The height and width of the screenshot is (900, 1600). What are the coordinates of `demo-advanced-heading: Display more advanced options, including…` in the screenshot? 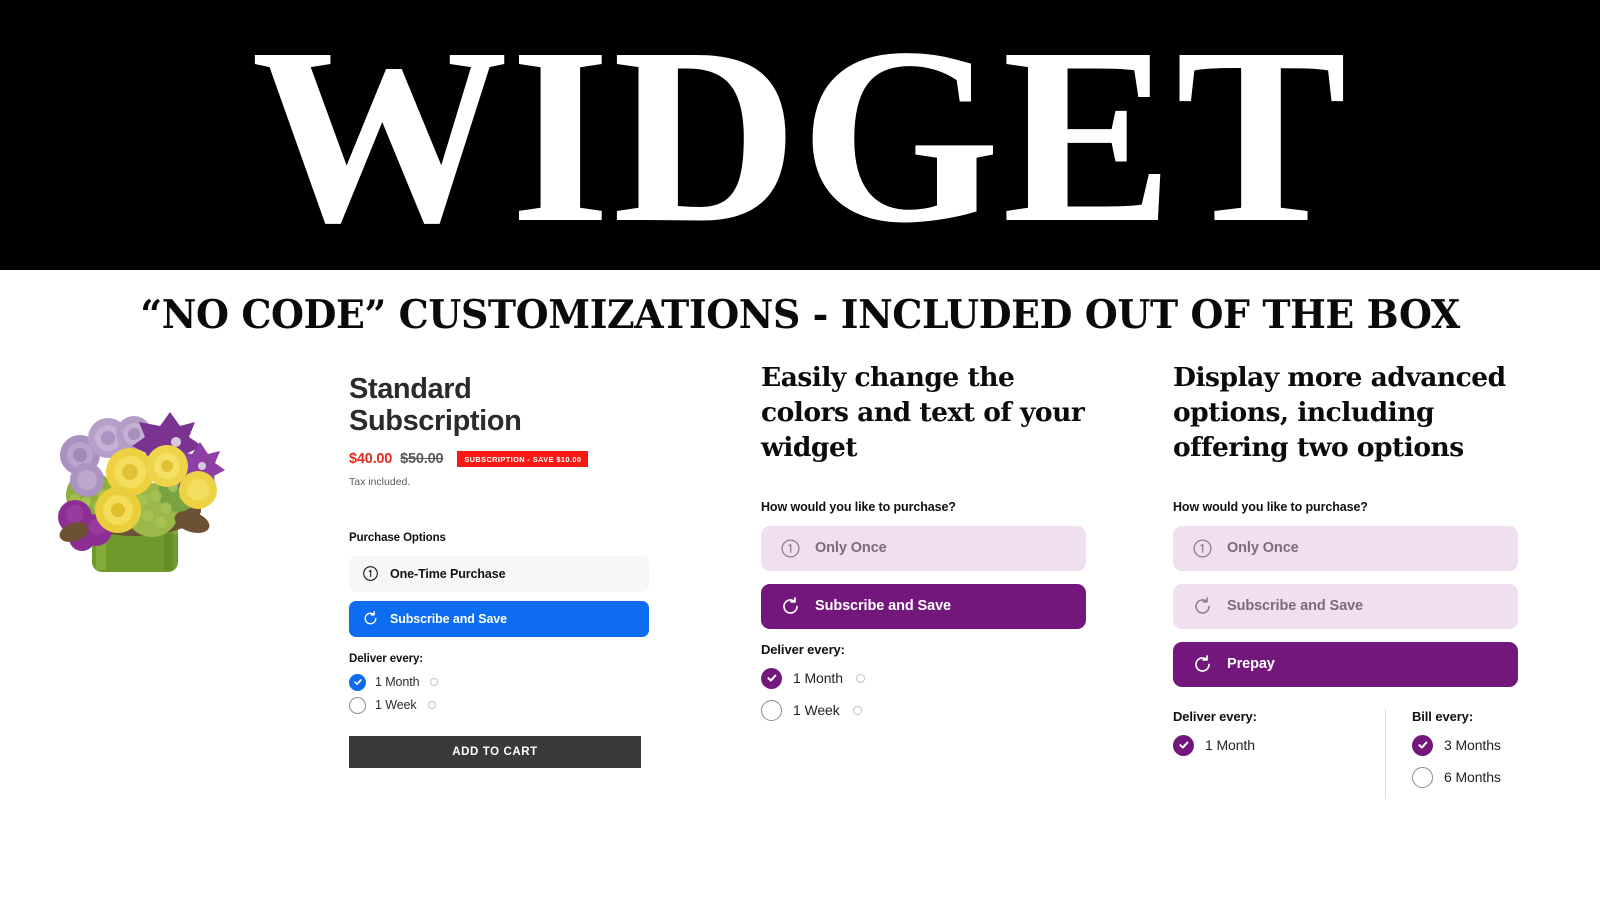 It's located at (1339, 413).